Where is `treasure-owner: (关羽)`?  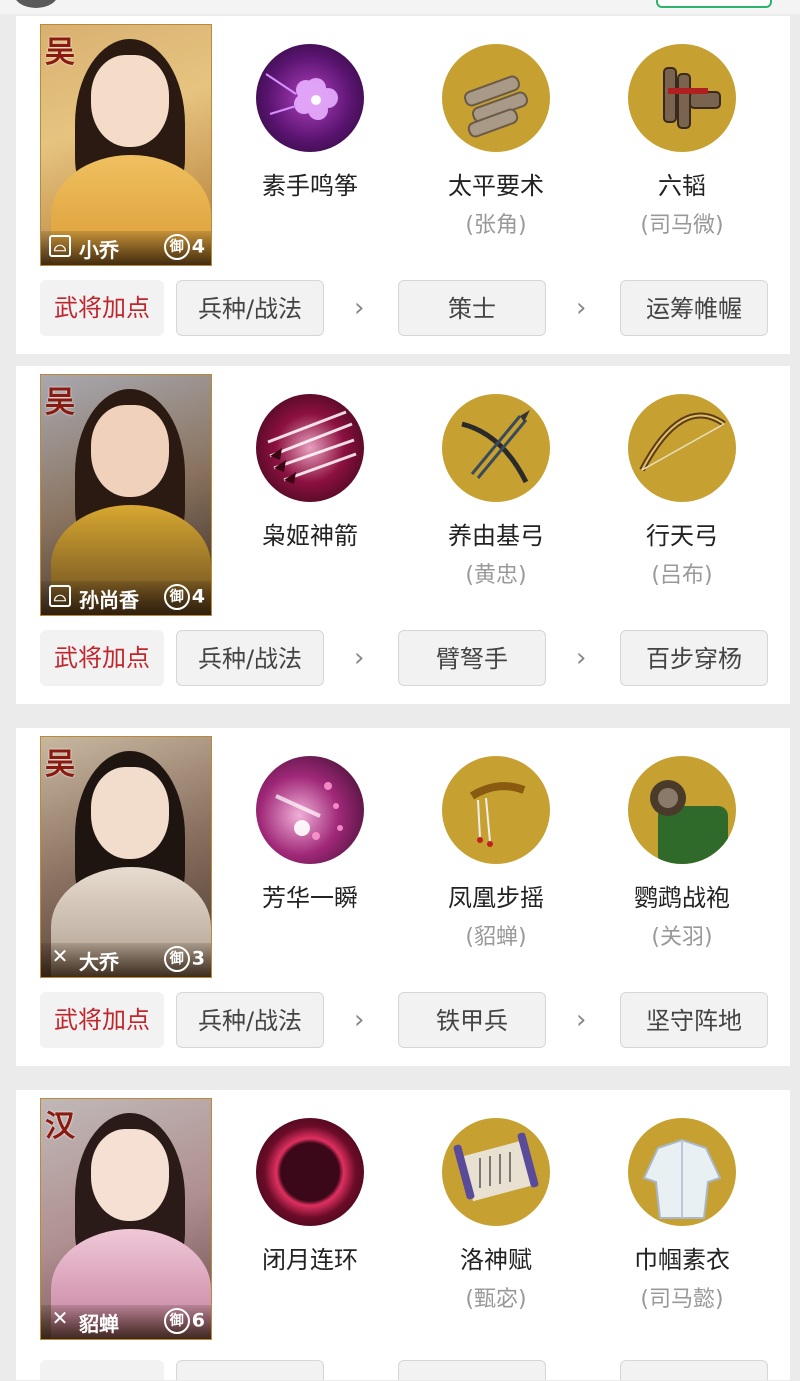
treasure-owner: (关羽) is located at coordinates (682, 937).